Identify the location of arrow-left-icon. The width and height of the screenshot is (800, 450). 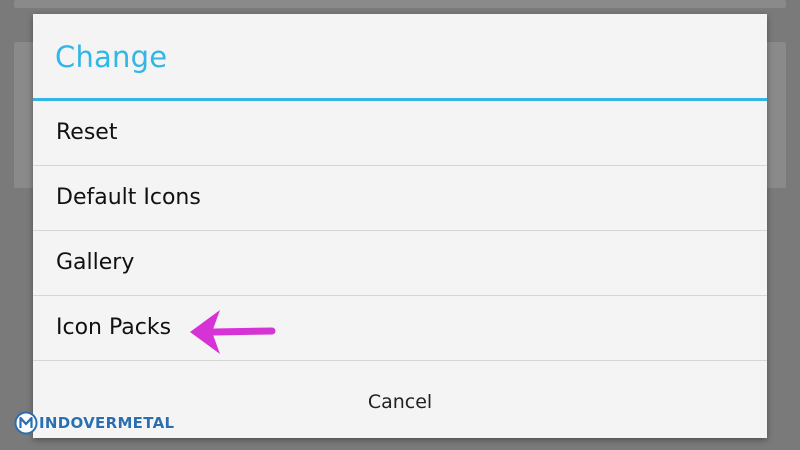
(233, 332).